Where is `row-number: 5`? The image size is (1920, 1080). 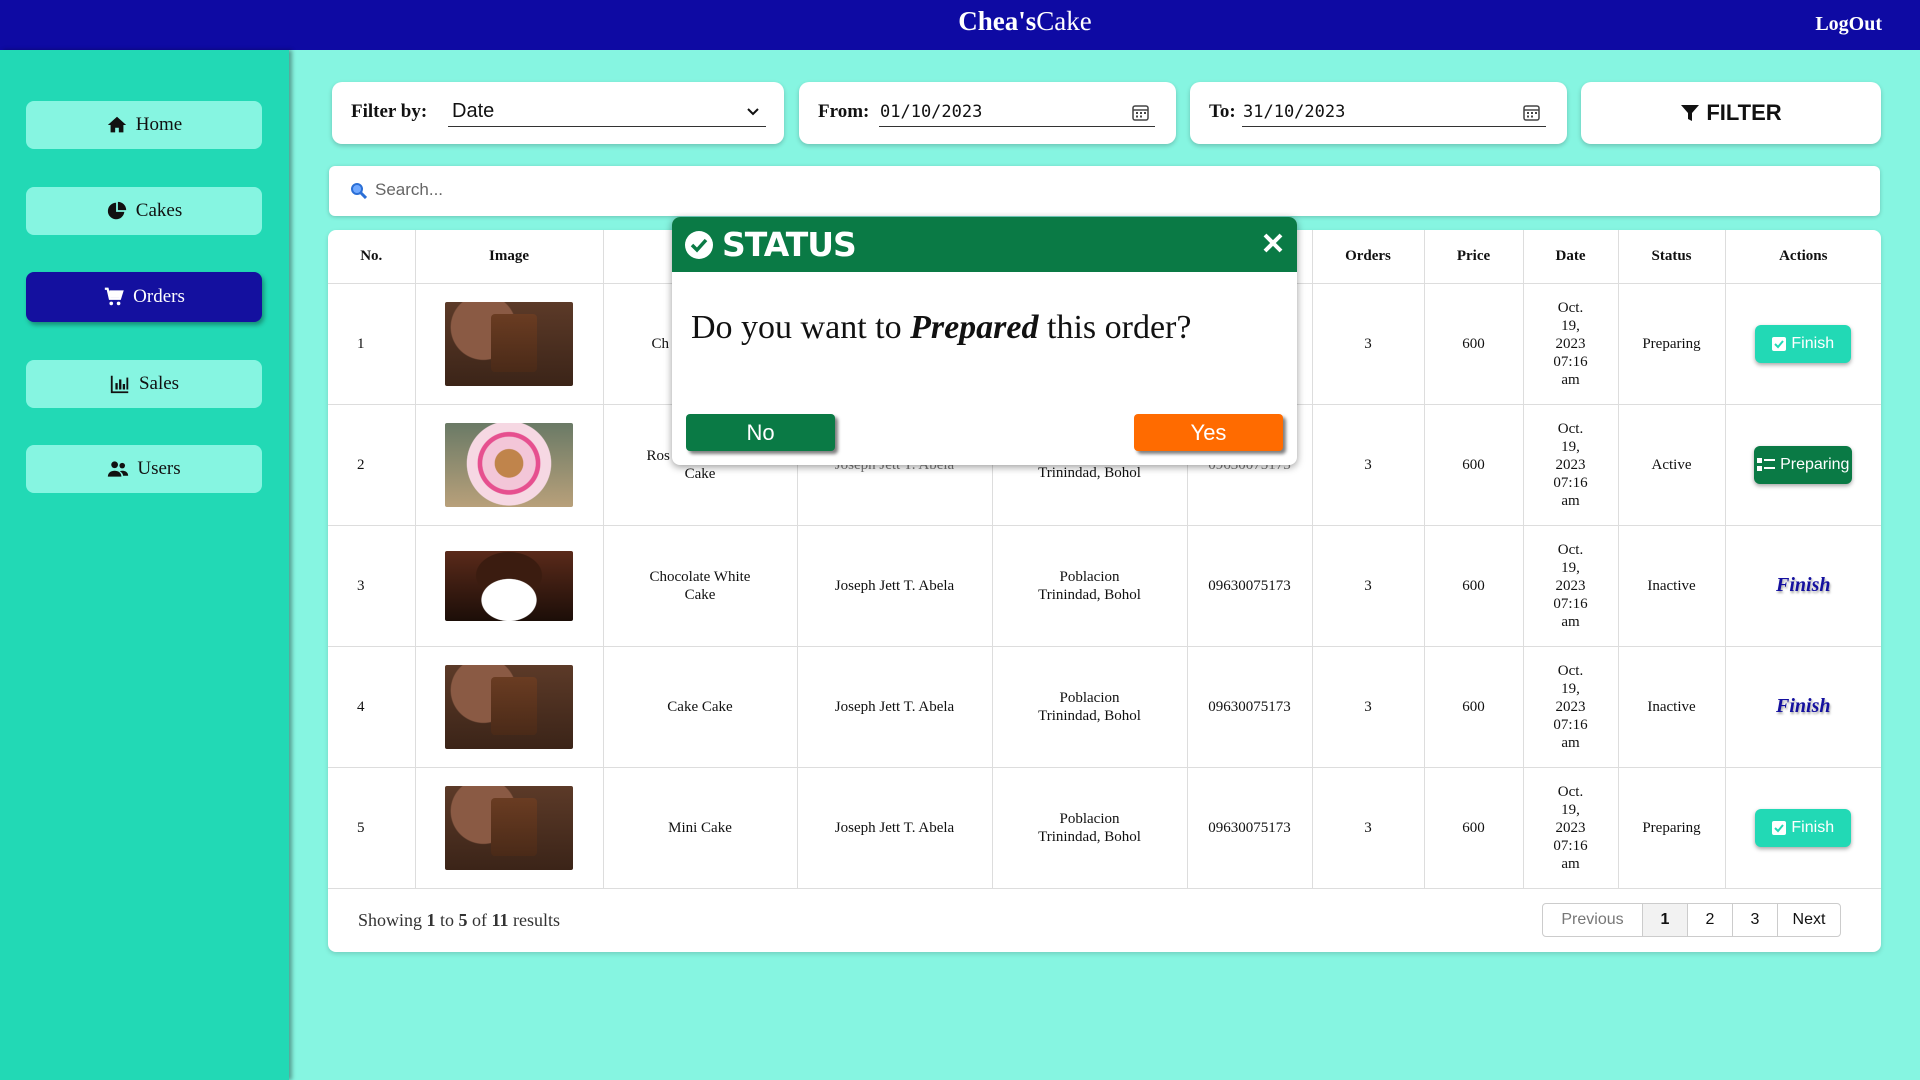
row-number: 5 is located at coordinates (372, 828).